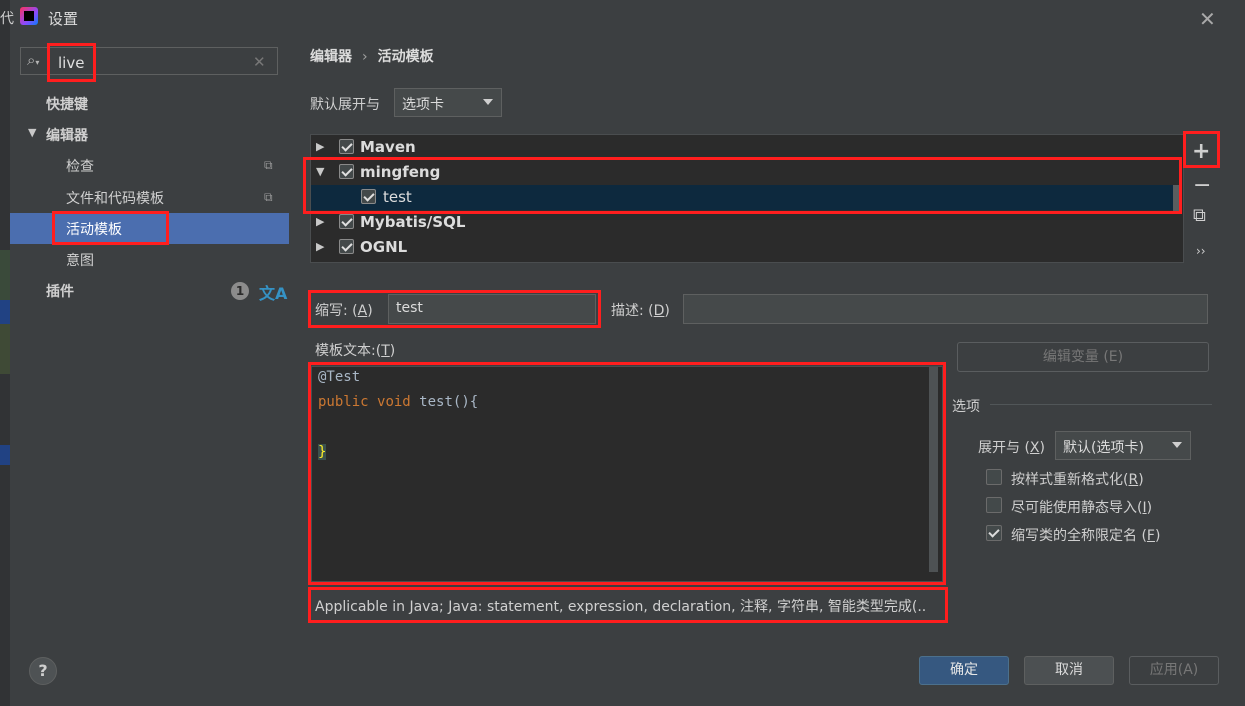 The width and height of the screenshot is (1245, 706). Describe the element at coordinates (63, 19) in the screenshot. I see `dialog-title: 设置` at that location.